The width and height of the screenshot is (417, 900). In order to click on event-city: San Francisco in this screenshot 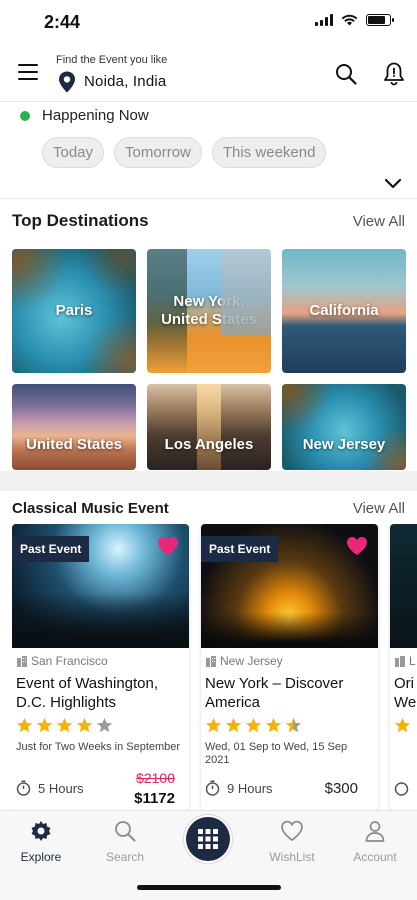, I will do `click(100, 661)`.